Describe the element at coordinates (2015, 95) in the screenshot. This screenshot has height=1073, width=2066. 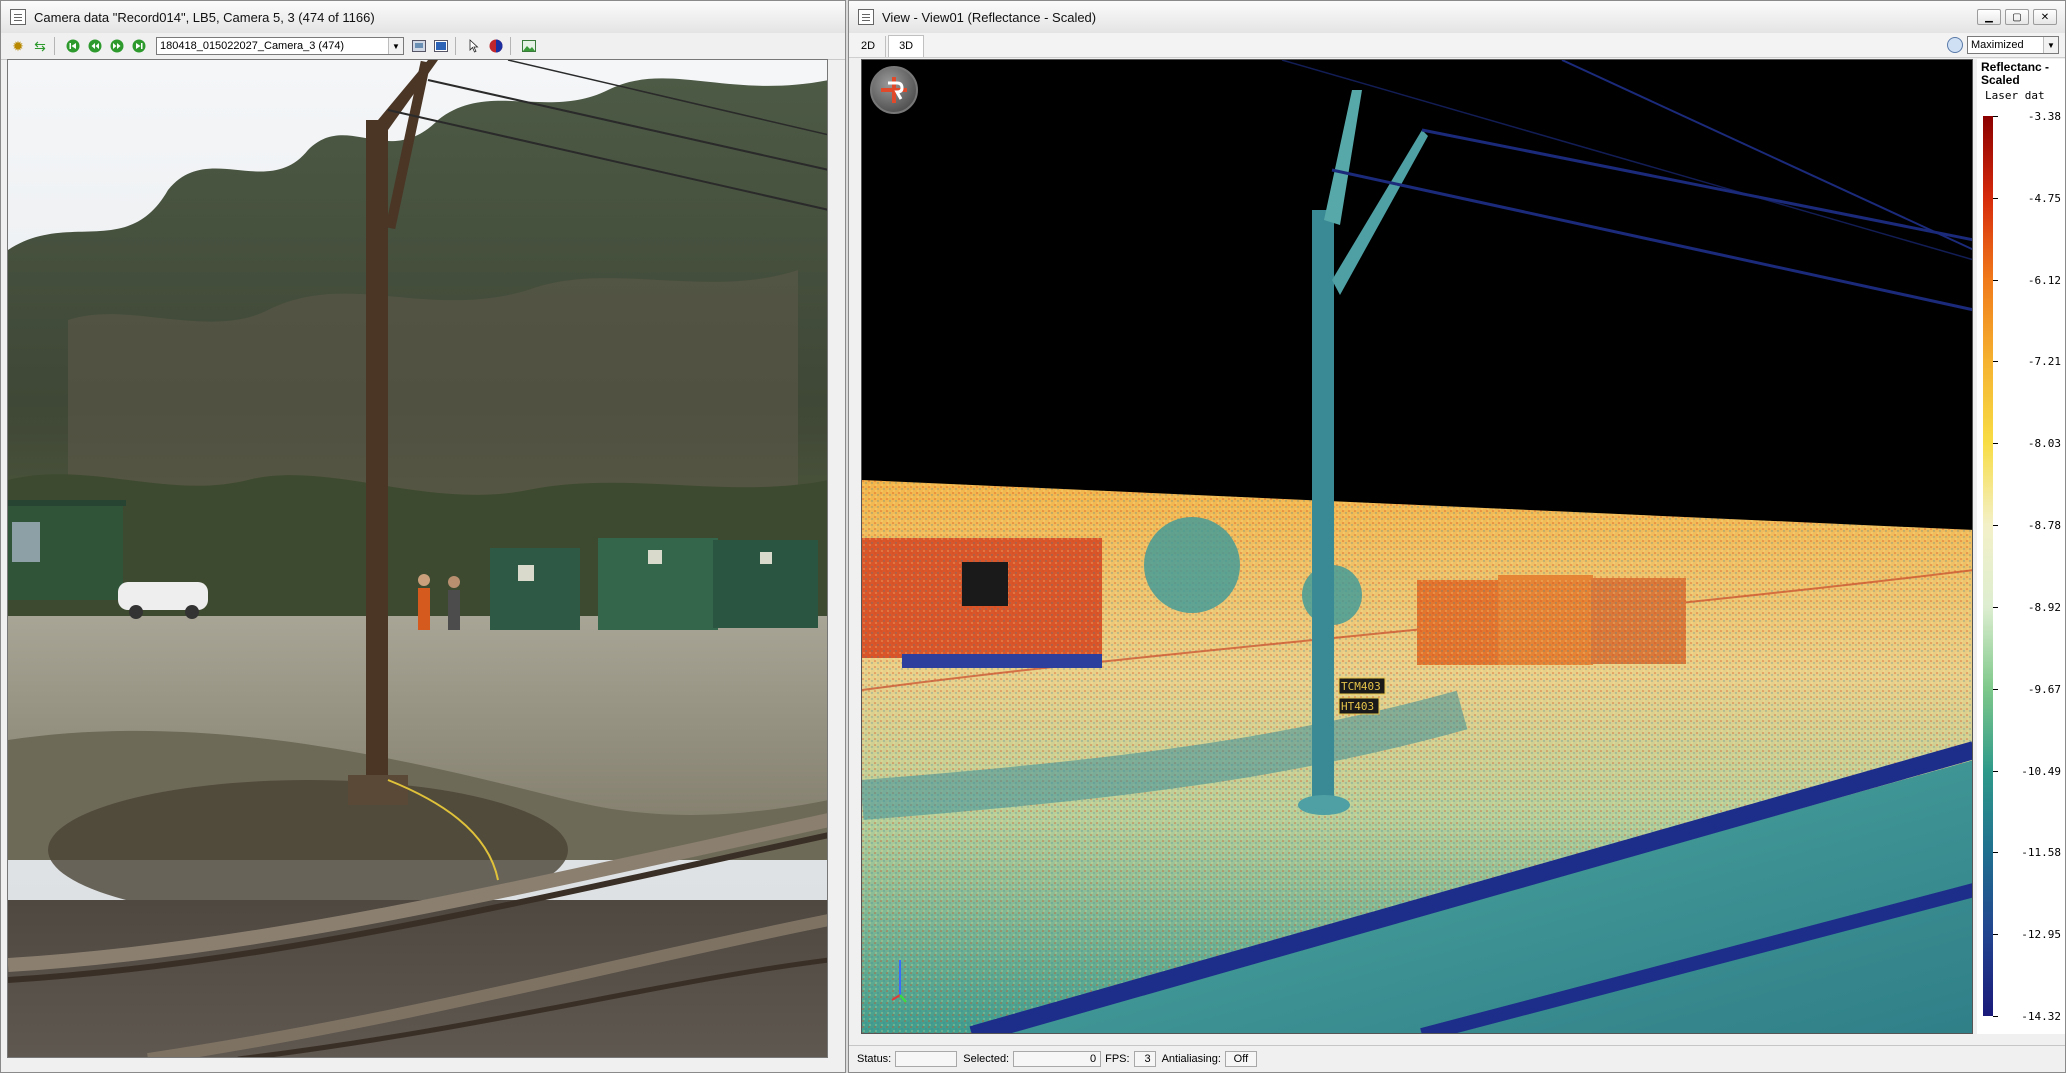
I see `legend-subtitle: Laser dat` at that location.